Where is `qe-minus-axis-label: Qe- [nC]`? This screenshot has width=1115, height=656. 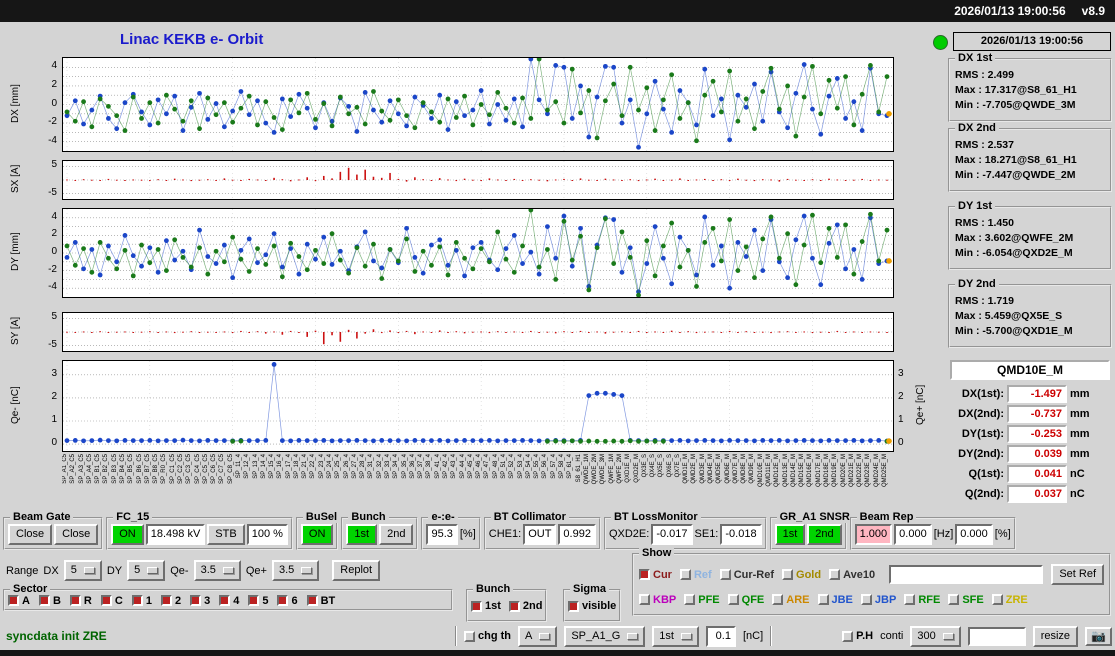
qe-minus-axis-label: Qe- [nC] is located at coordinates (15, 405).